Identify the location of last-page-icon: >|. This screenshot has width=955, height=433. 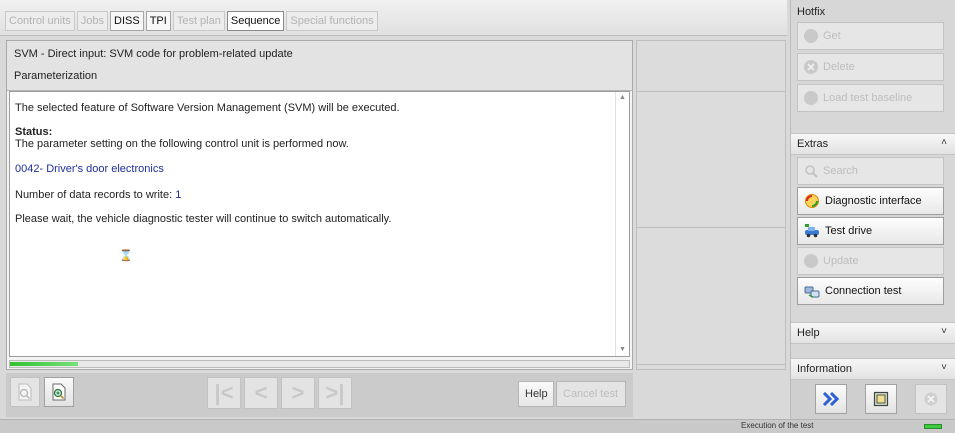
(335, 392).